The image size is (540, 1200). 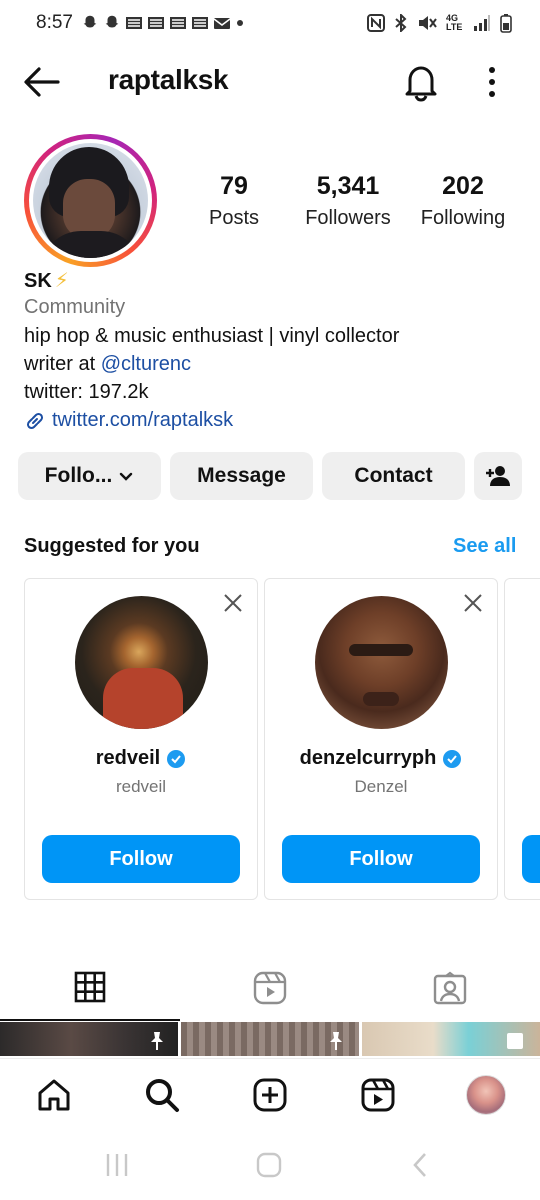 I want to click on search-icon, so click(x=162, y=1095).